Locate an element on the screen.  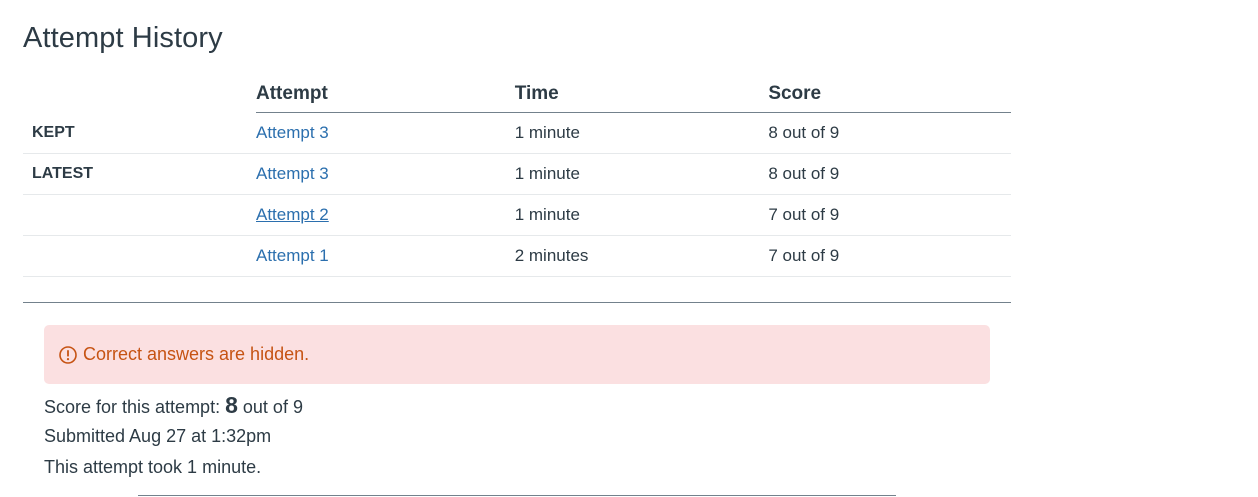
table-row: Attempt 1 2 minutes 7 out of 9 is located at coordinates (517, 256).